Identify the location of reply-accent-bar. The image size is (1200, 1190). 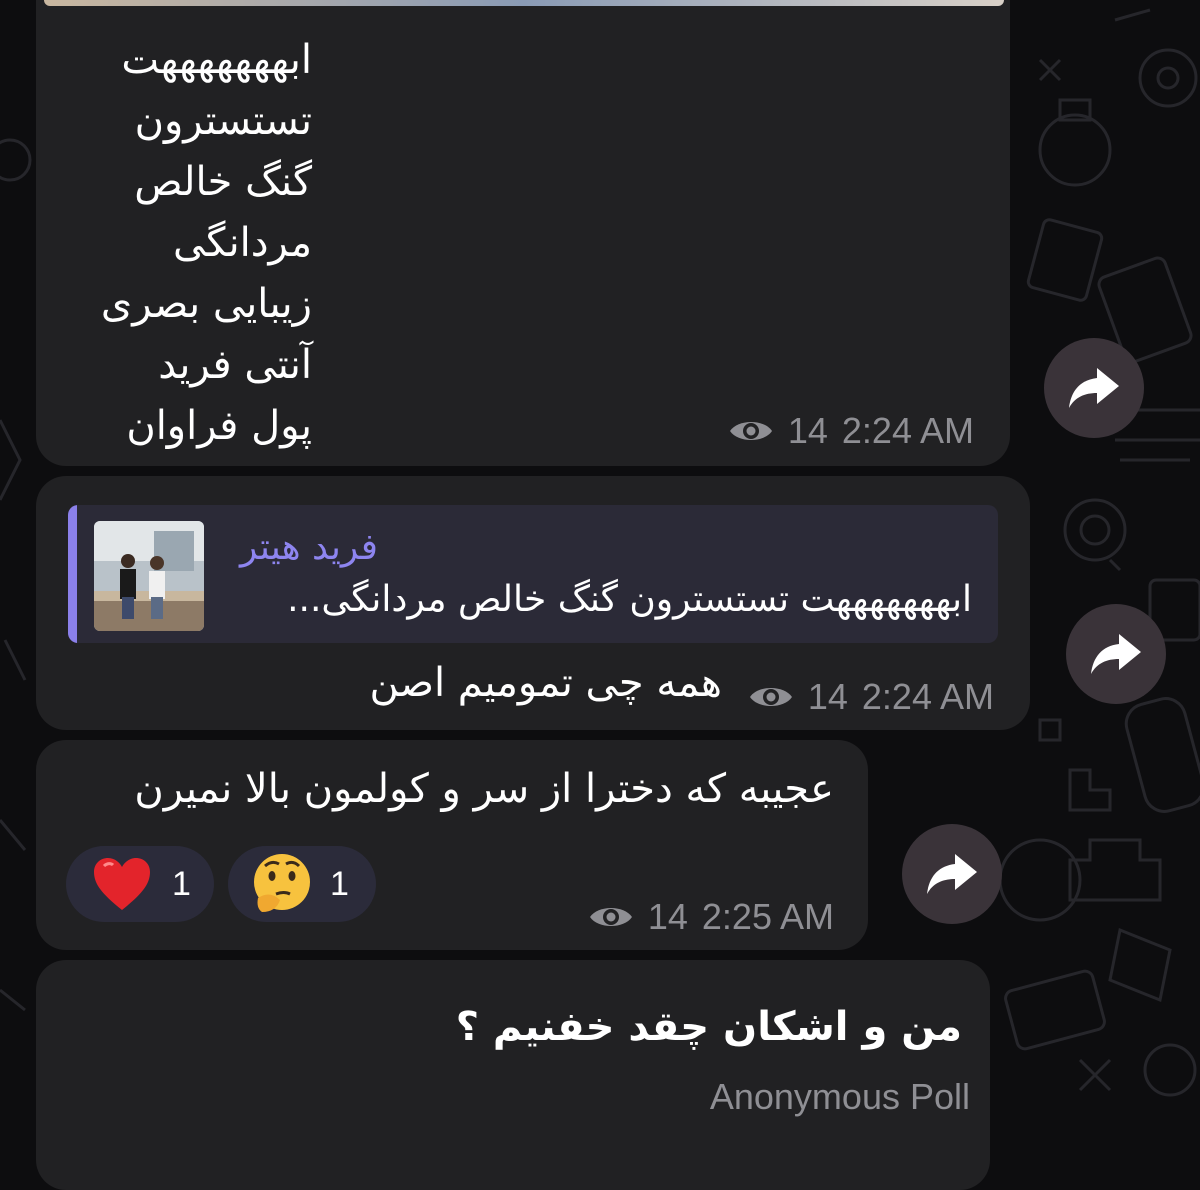
(72, 574).